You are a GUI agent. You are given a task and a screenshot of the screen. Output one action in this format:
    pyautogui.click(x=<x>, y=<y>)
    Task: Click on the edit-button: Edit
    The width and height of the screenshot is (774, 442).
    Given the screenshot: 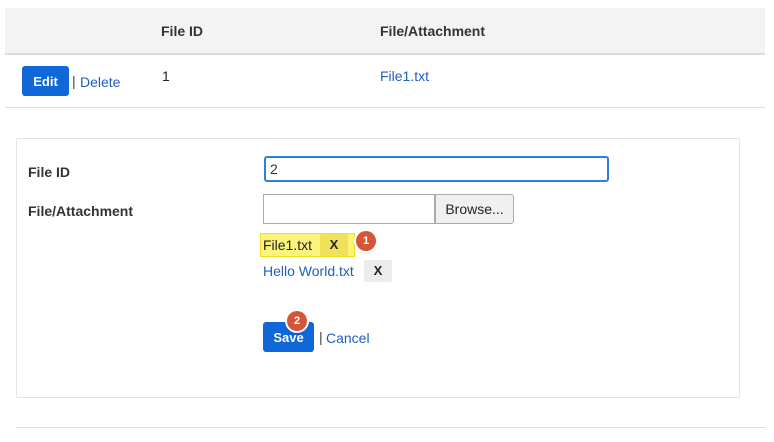 What is the action you would take?
    pyautogui.click(x=45, y=81)
    